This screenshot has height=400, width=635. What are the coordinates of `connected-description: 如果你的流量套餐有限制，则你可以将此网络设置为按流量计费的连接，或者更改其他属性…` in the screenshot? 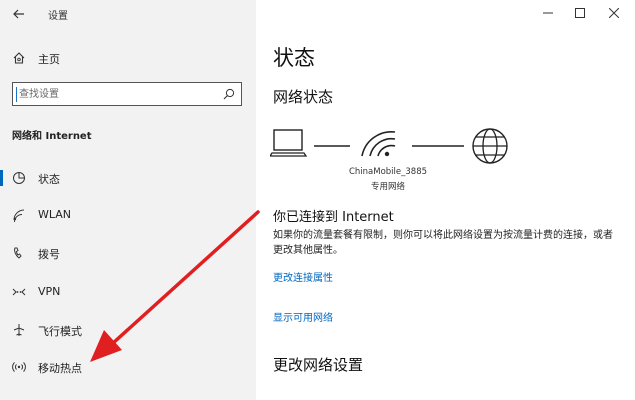 It's located at (443, 243).